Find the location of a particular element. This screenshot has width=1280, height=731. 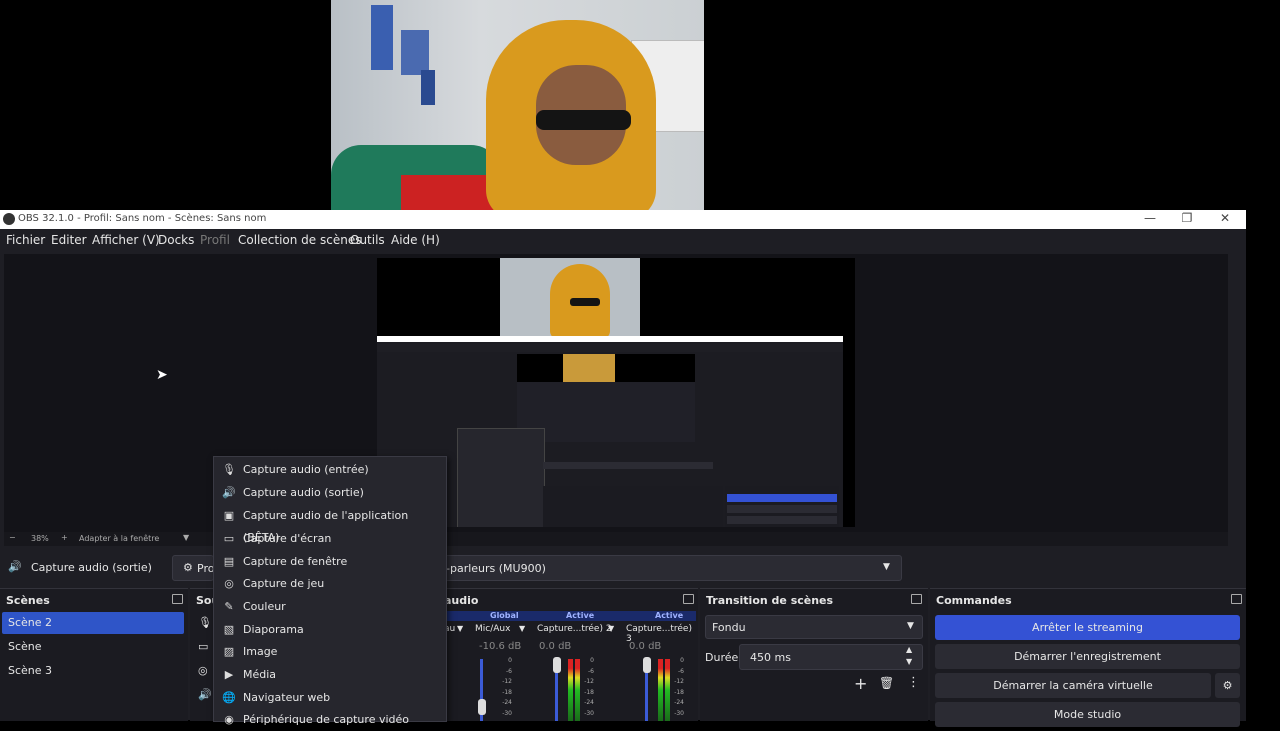

microphone-icon: 🎙 is located at coordinates (229, 469).